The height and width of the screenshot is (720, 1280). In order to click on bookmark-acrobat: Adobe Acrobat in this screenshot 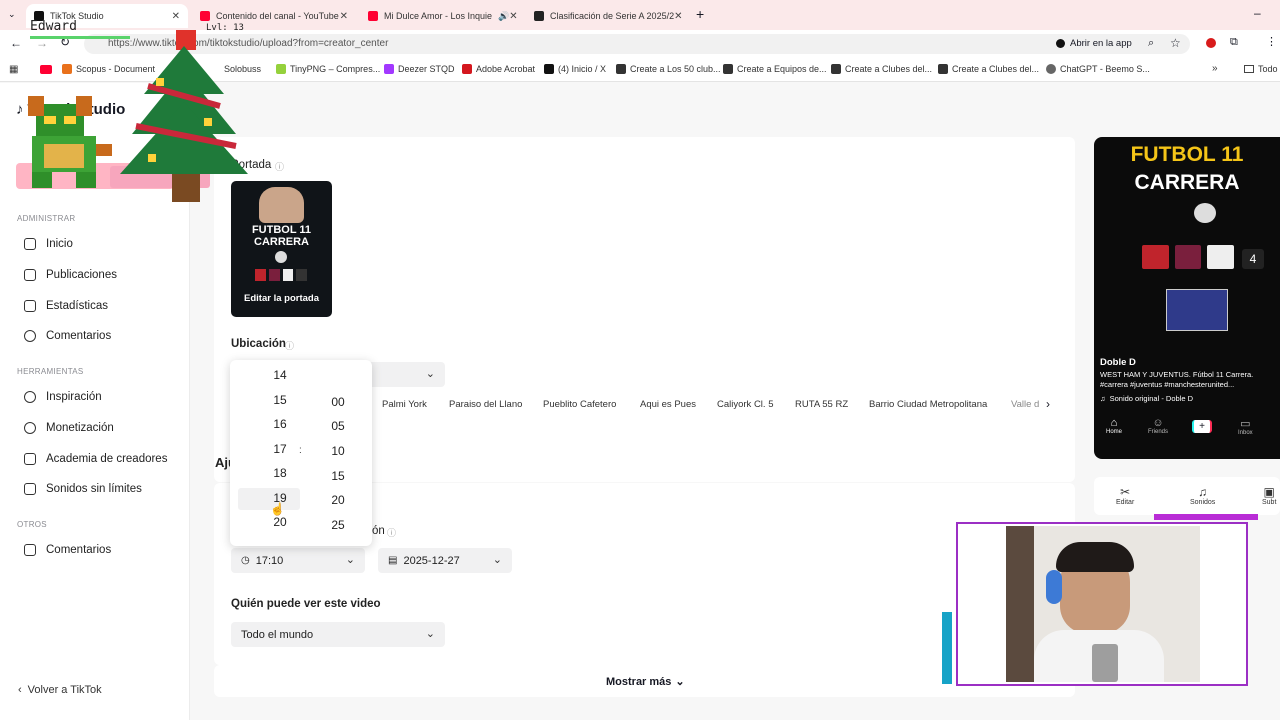, I will do `click(498, 69)`.